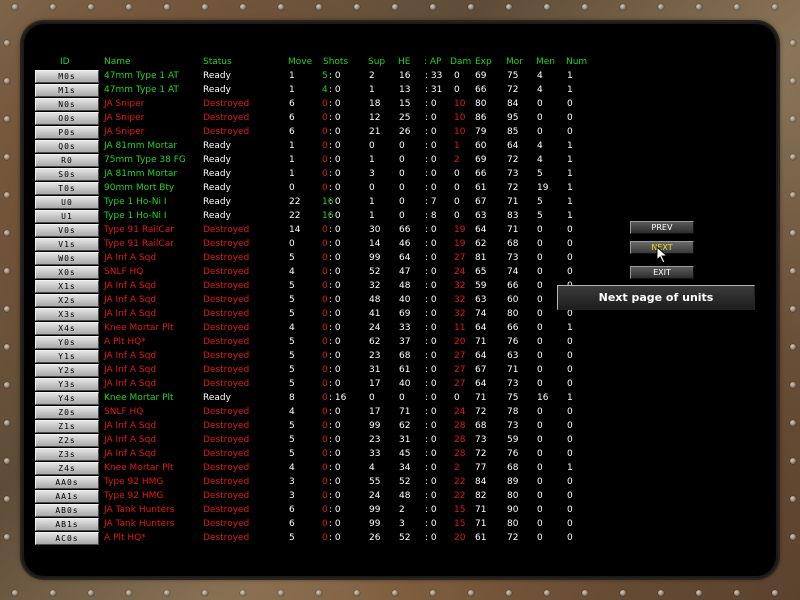 The width and height of the screenshot is (800, 600). I want to click on cell-shots-a: 0, so click(325, 272).